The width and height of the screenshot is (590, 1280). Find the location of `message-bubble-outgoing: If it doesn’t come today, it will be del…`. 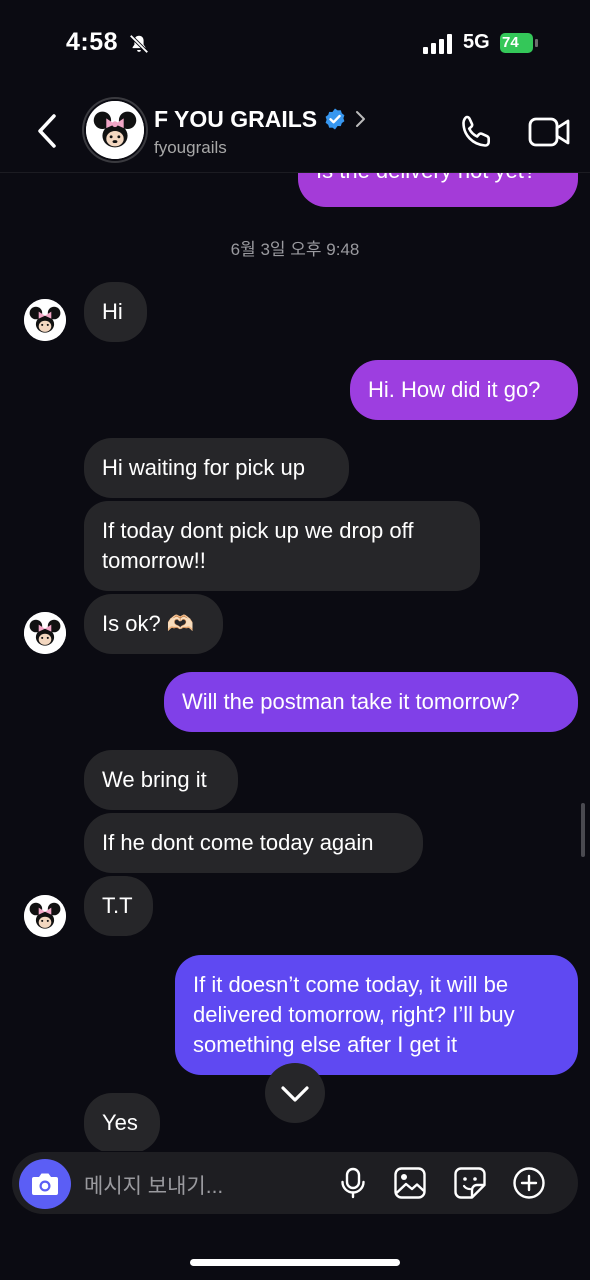

message-bubble-outgoing: If it doesn’t come today, it will be del… is located at coordinates (376, 1015).